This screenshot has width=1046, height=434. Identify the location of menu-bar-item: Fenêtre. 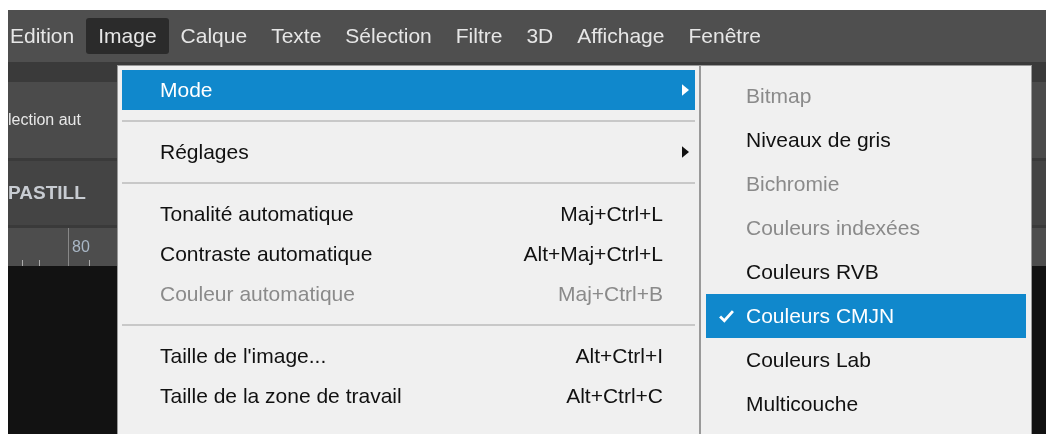
(724, 36).